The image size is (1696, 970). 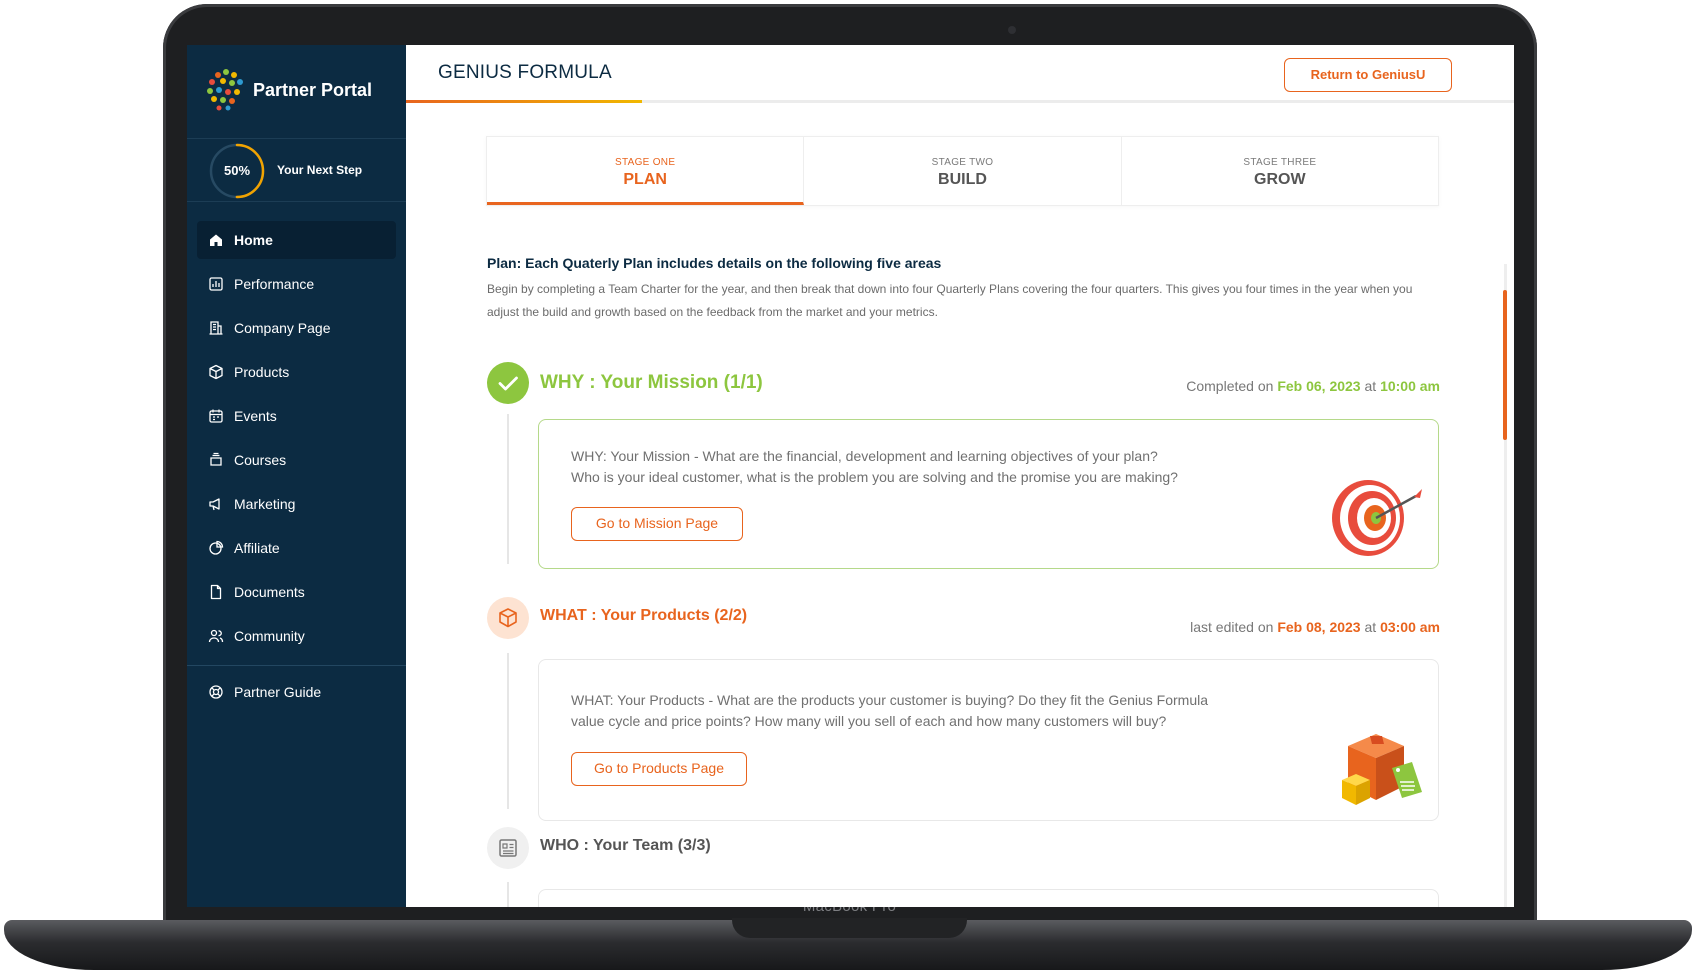 What do you see at coordinates (1230, 386) in the screenshot?
I see `meta-prefix: Completed on` at bounding box center [1230, 386].